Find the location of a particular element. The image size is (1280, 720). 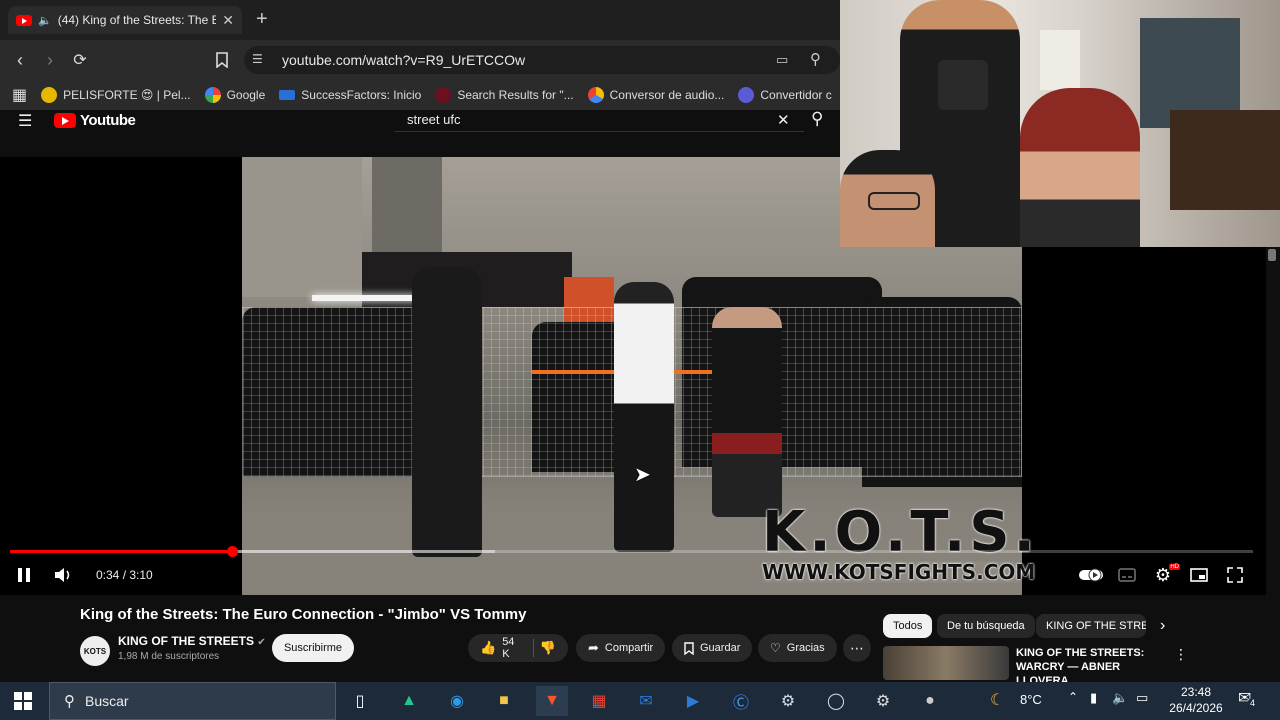

outlook-icon: ✉ is located at coordinates (646, 701).